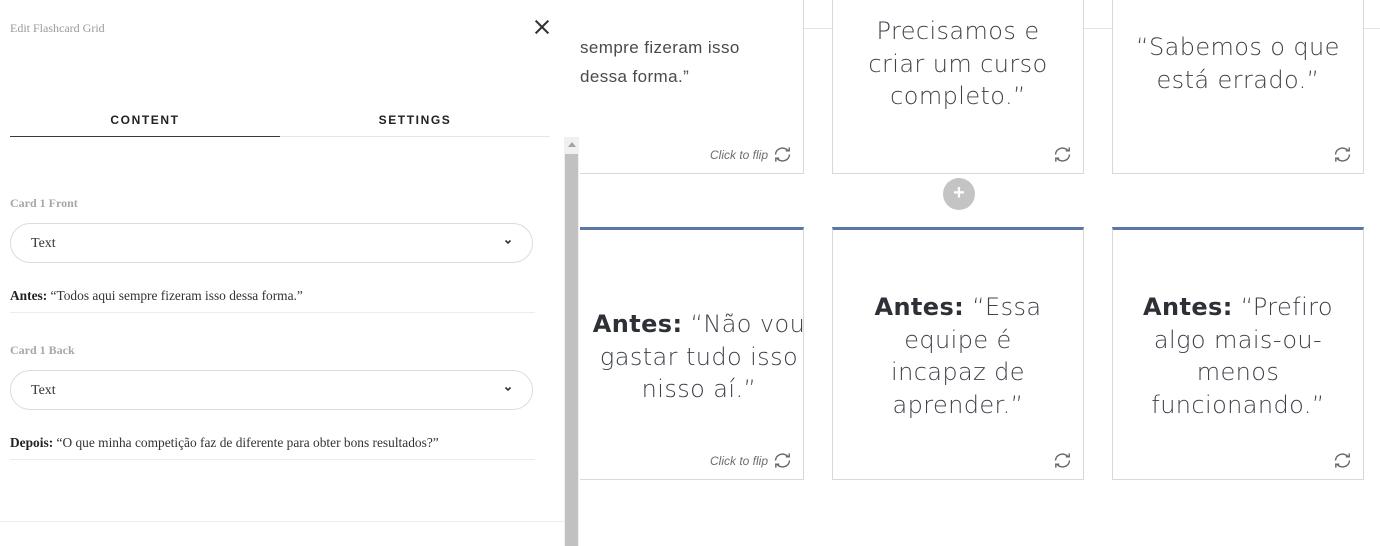 The height and width of the screenshot is (546, 1380). I want to click on card1-front-label: Card 1 Front, so click(44, 203).